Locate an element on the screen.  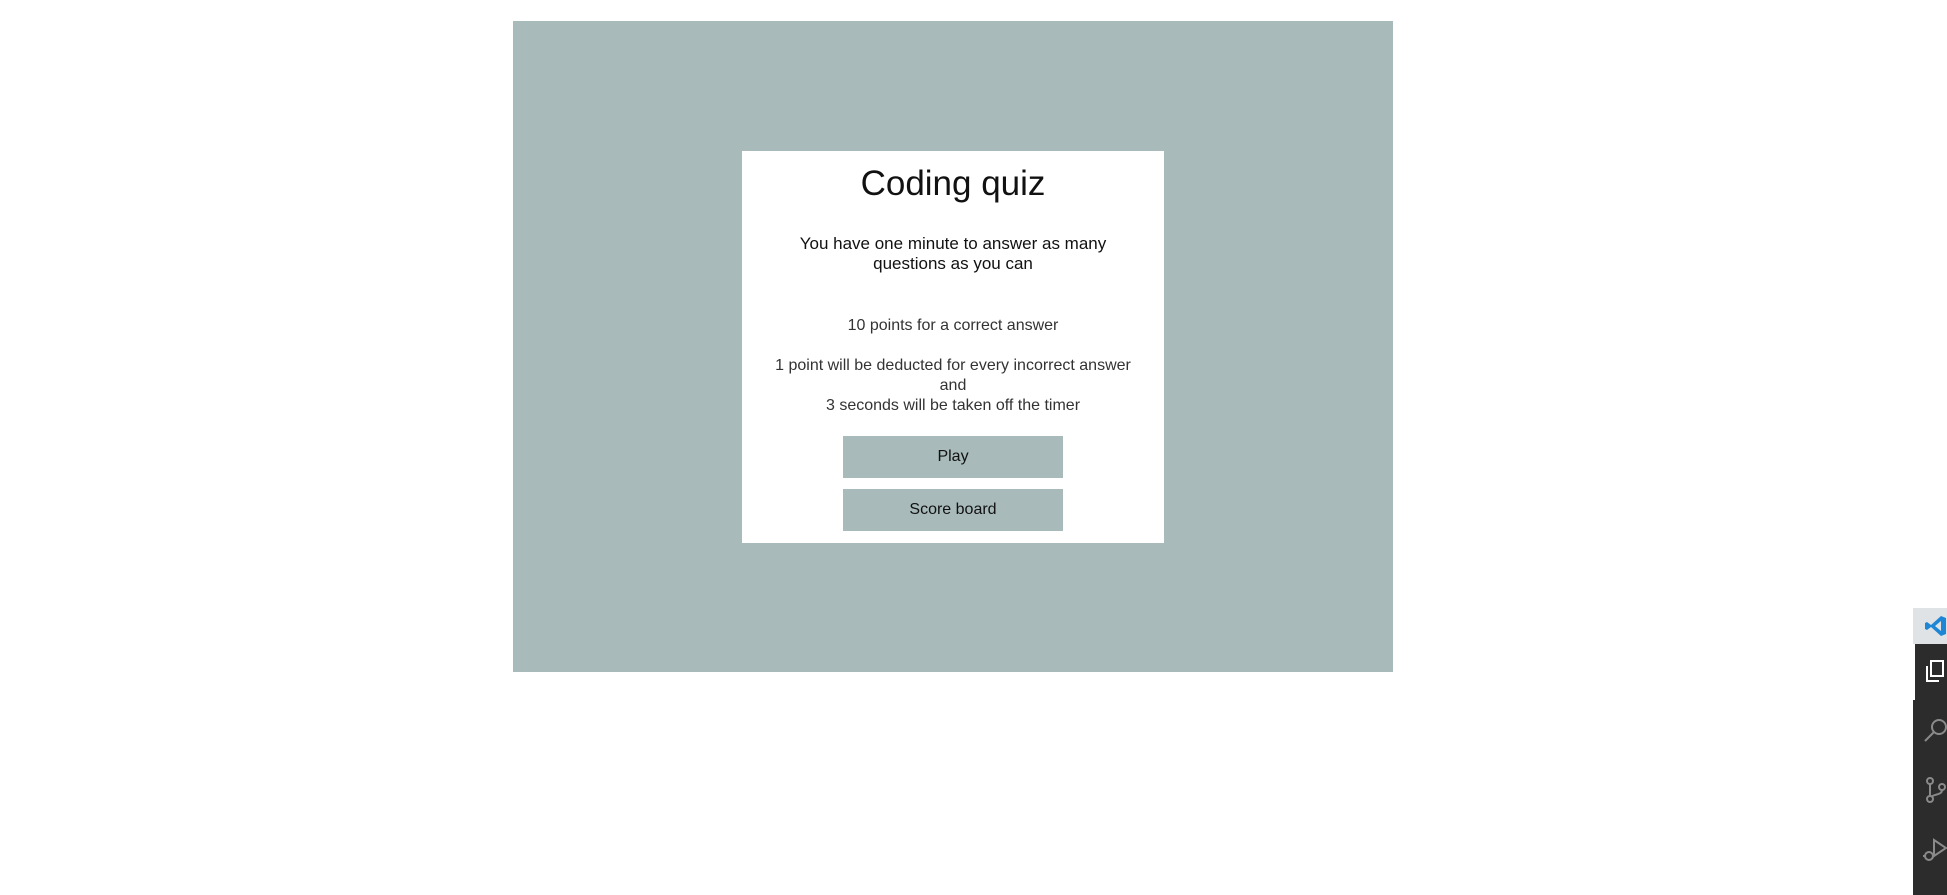
penalty-rule-line: 3 seconds will be taken off the timer is located at coordinates (953, 405).